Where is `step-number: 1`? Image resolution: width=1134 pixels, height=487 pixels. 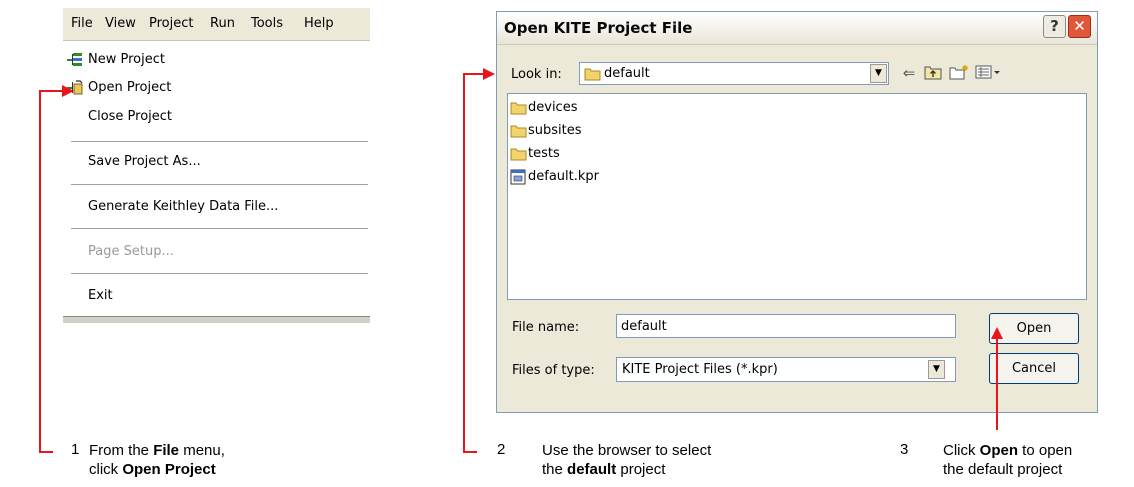 step-number: 1 is located at coordinates (75, 449).